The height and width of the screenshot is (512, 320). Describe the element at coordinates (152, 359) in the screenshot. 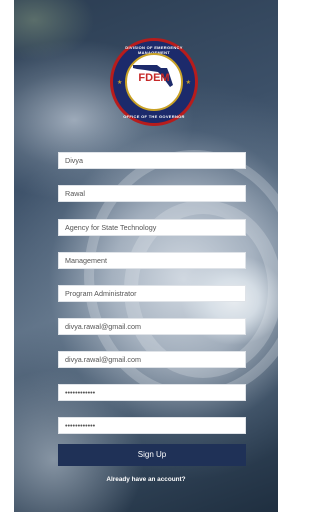

I see `confirm-email-field: divya.rawal@gmail.com` at that location.